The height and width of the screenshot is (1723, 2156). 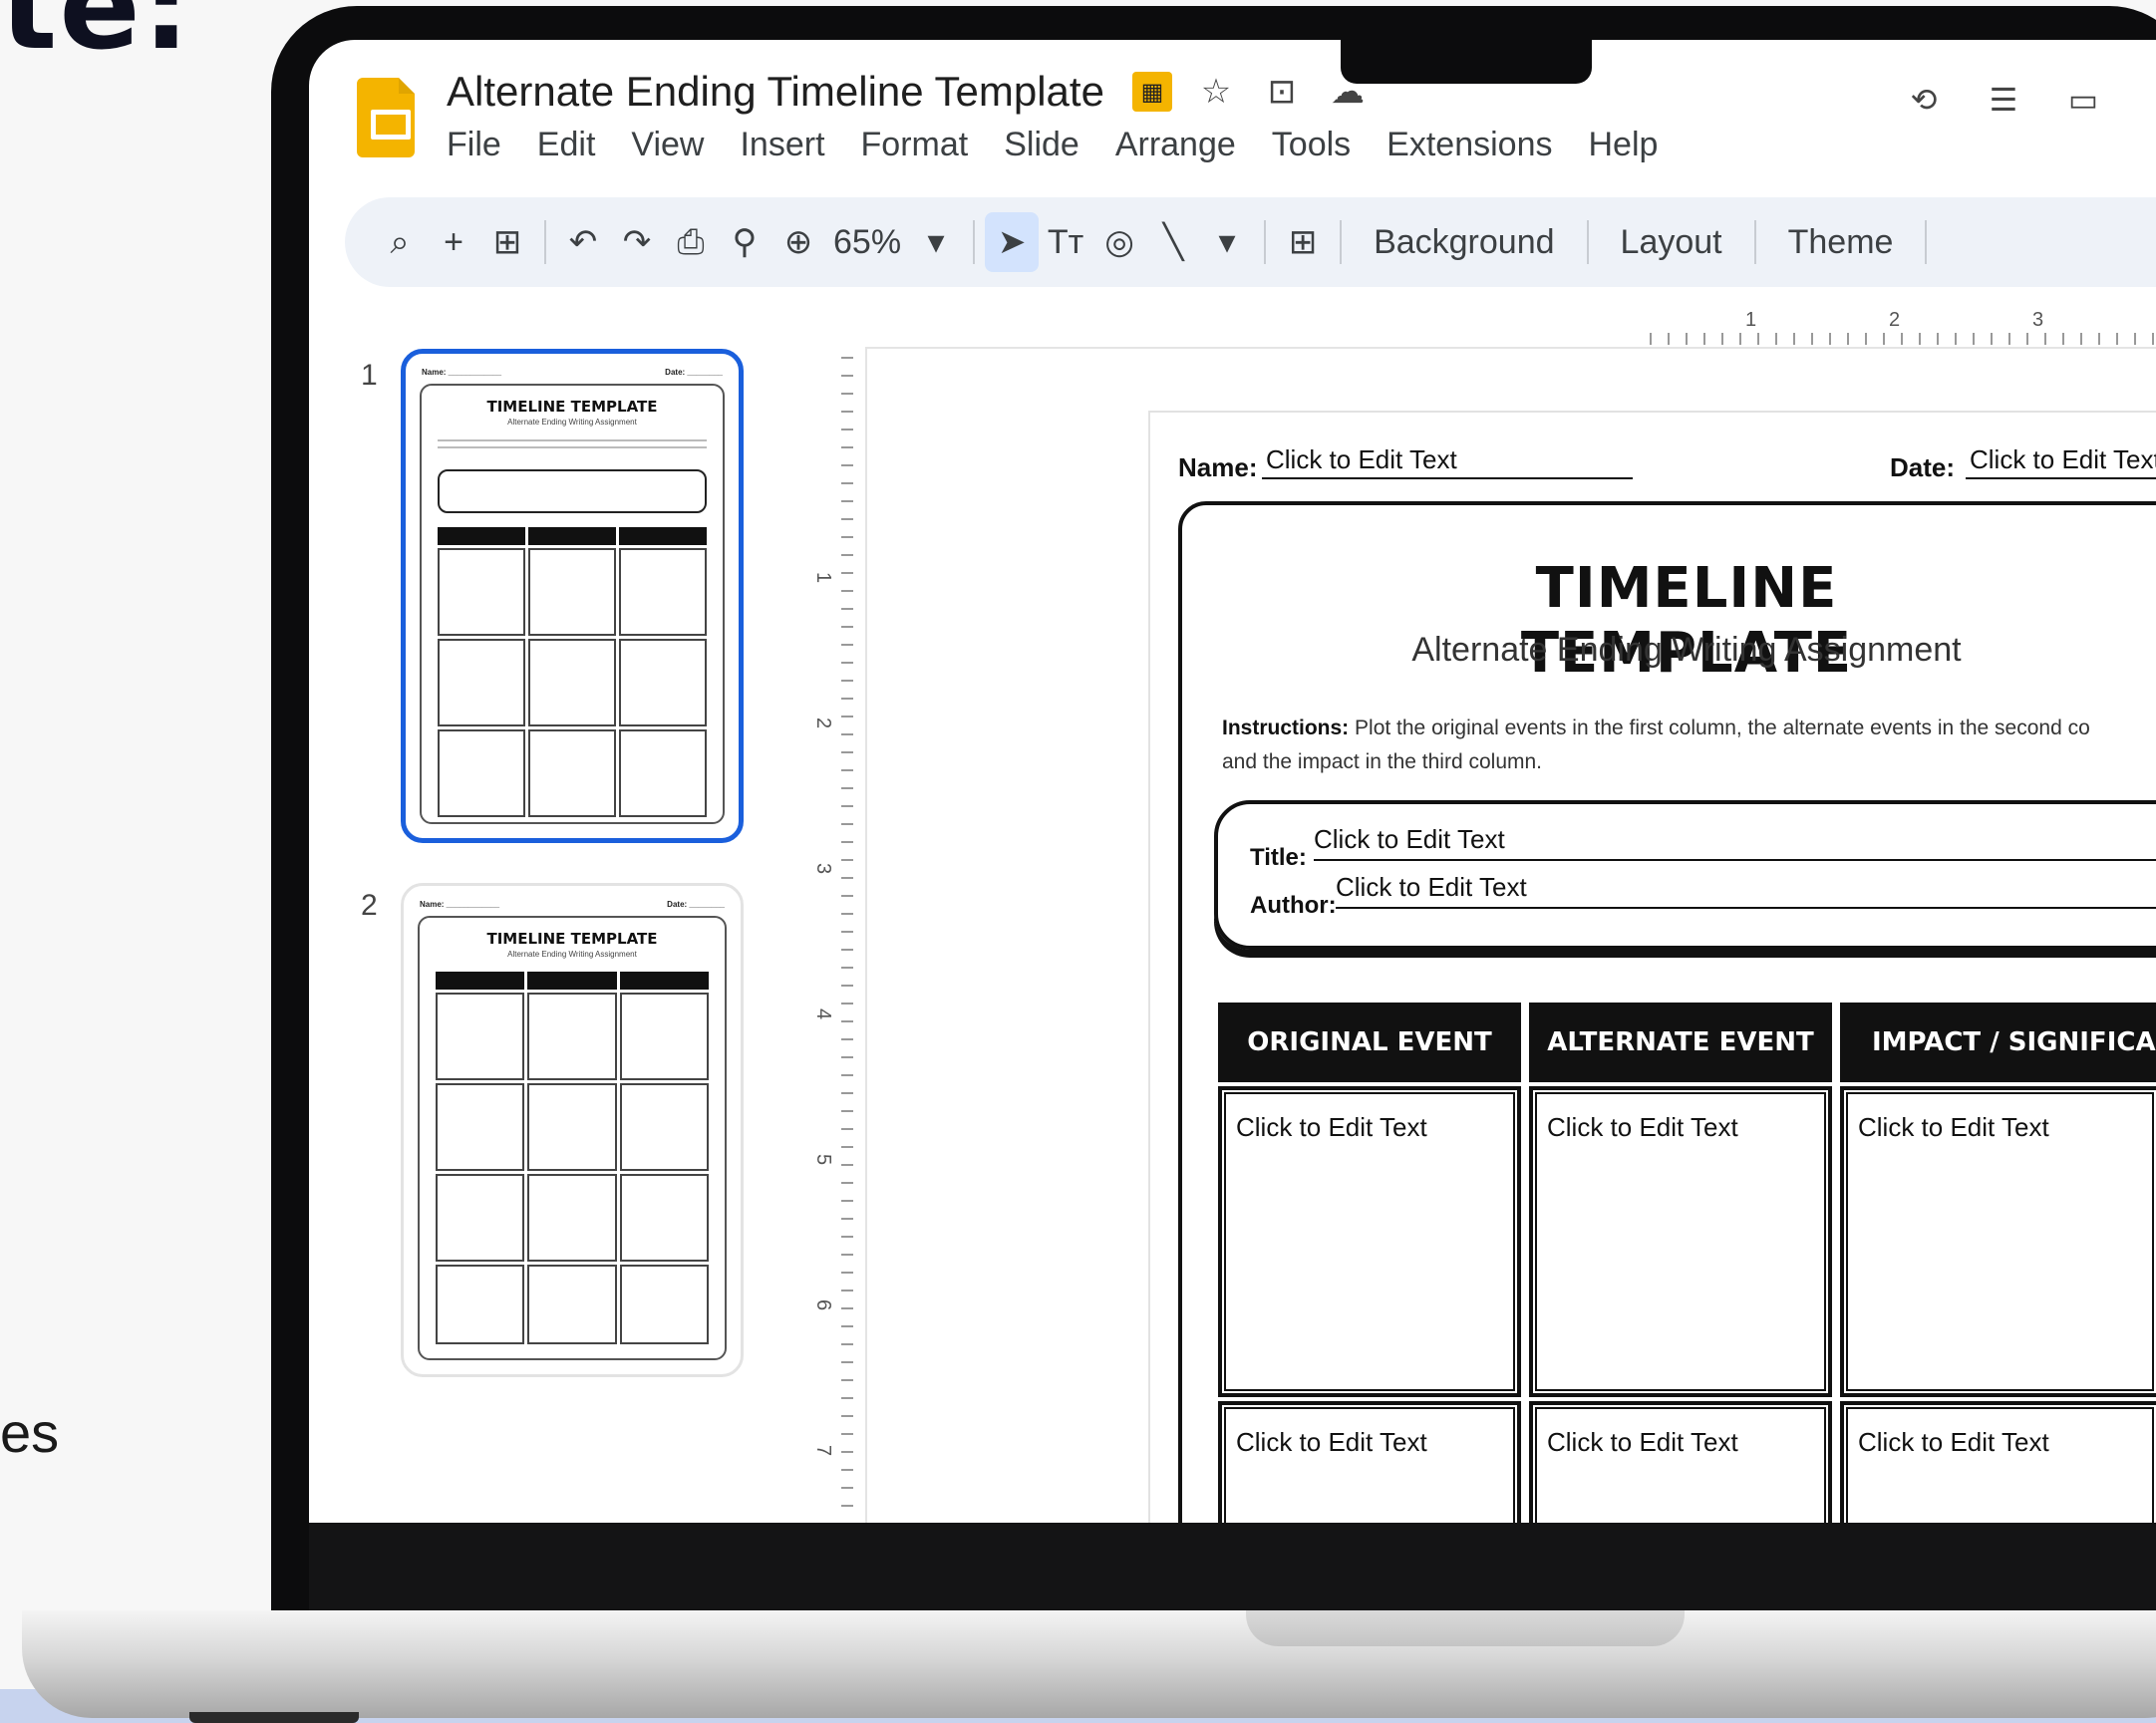 I want to click on name-field: Click to Edit Text, so click(x=1447, y=461).